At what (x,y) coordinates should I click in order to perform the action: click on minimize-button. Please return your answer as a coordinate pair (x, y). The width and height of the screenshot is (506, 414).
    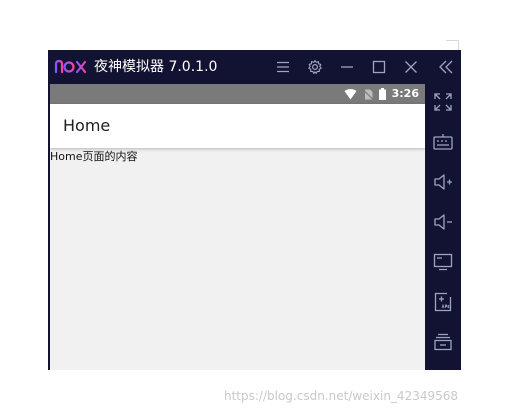
    Looking at the image, I should click on (347, 67).